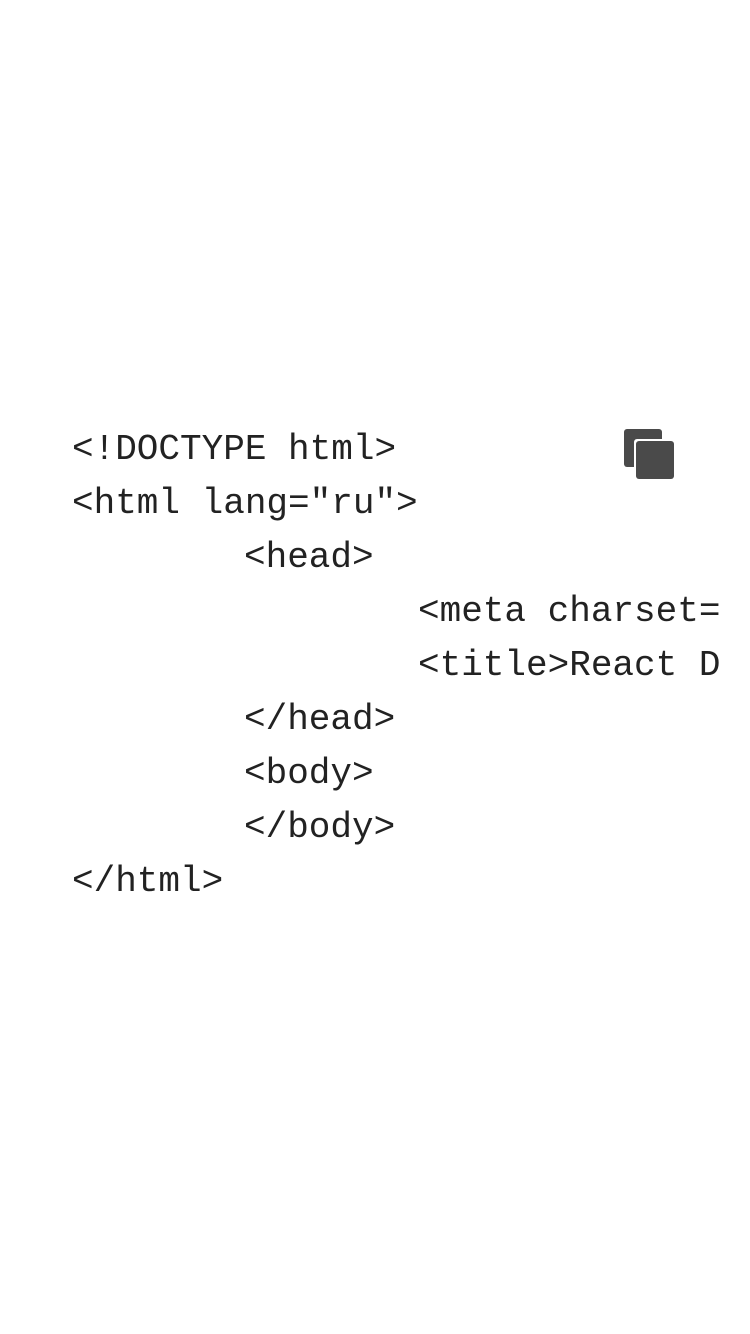 The image size is (750, 1334). Describe the element at coordinates (320, 719) in the screenshot. I see `code-line-head-close: </head>` at that location.